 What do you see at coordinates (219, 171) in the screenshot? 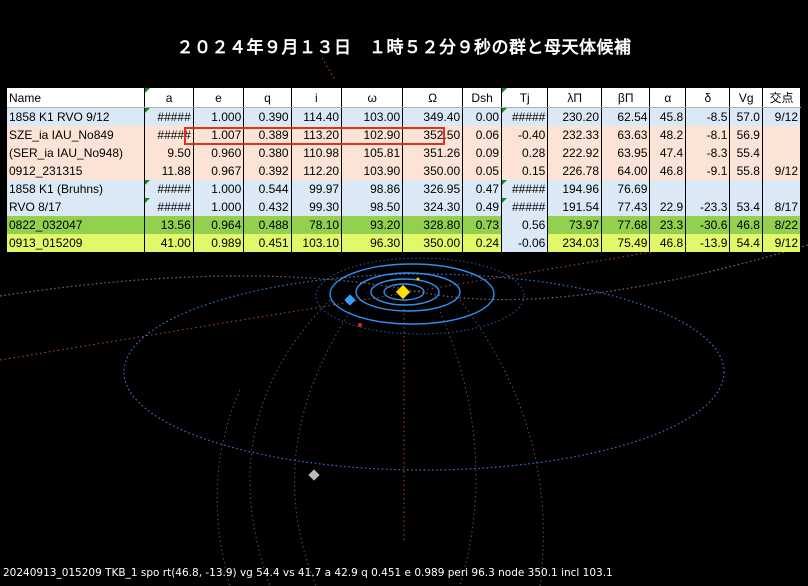
I see `table-cell: 0.967` at bounding box center [219, 171].